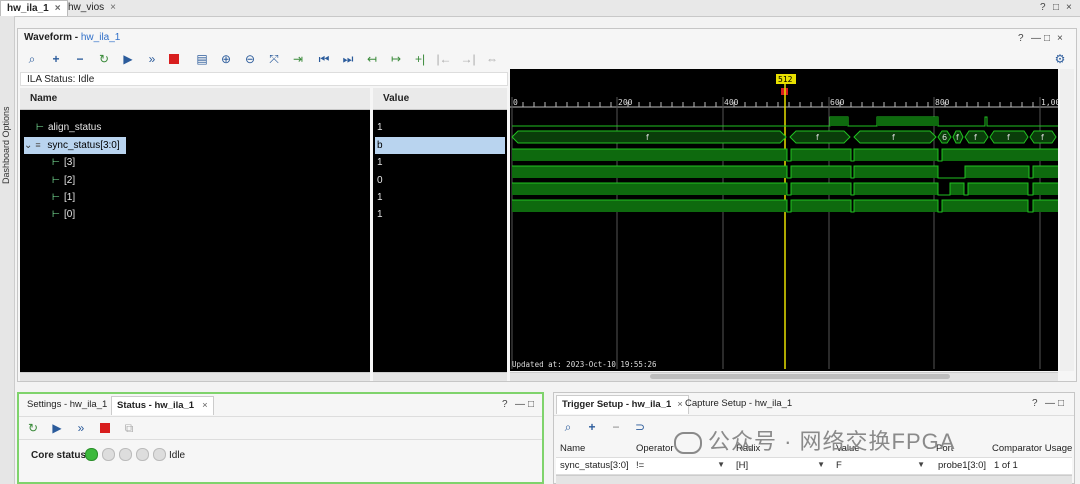  I want to click on zoom-fit-icon: ⤧, so click(274, 59).